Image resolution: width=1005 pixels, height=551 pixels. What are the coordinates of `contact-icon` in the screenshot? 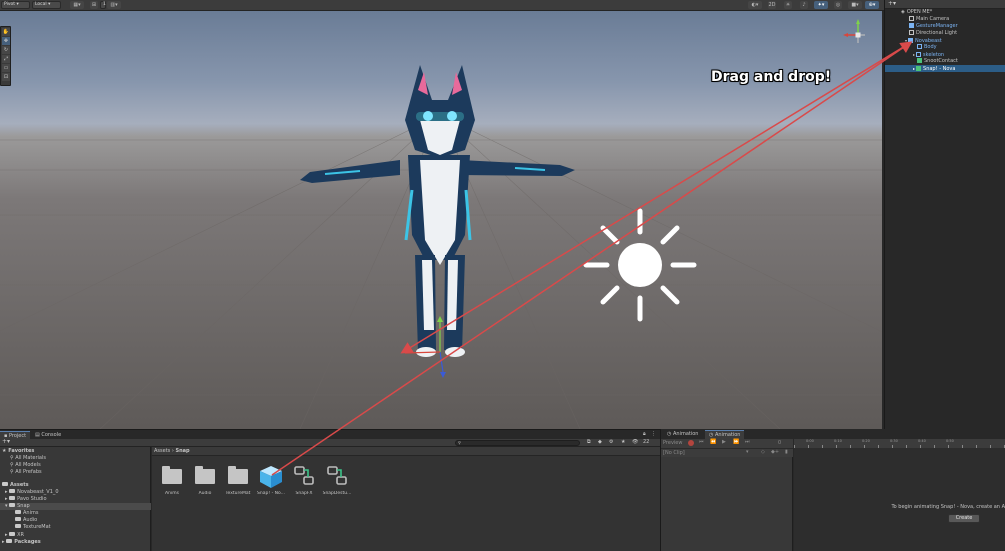 It's located at (919, 60).